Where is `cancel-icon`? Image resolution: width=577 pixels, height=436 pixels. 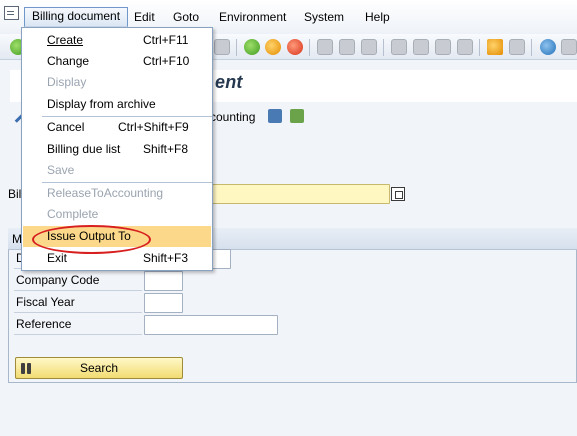
cancel-icon is located at coordinates (295, 47).